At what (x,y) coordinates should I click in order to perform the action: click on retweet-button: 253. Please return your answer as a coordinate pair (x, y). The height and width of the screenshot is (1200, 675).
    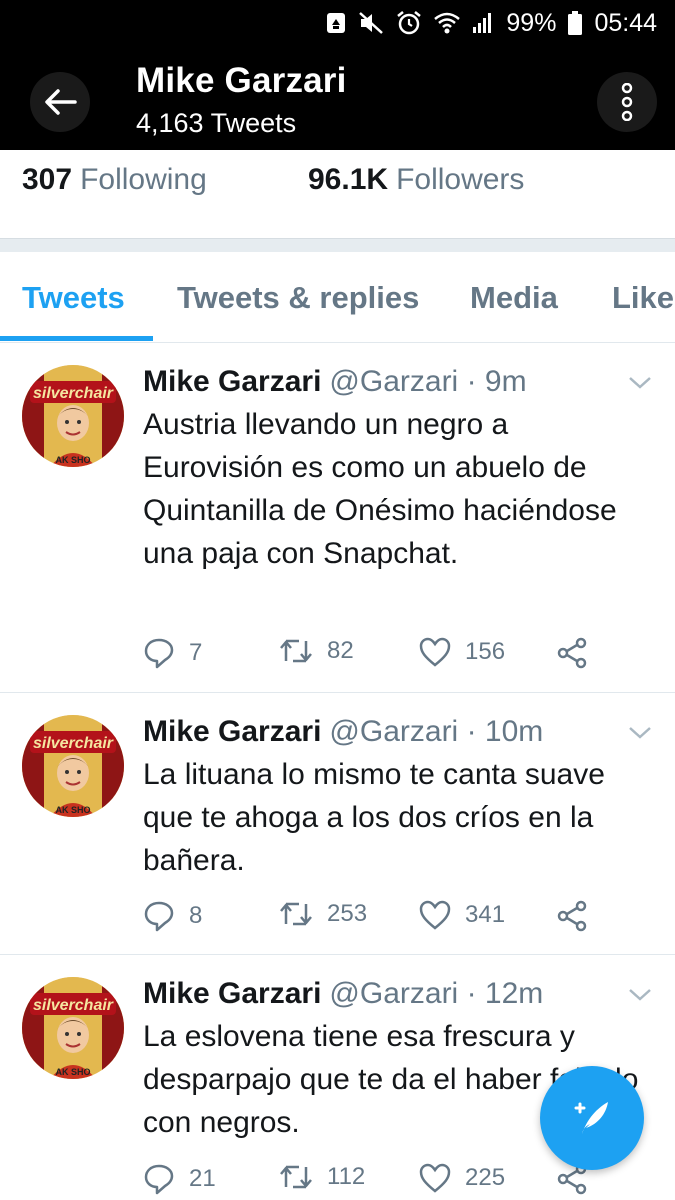
    Looking at the image, I should click on (323, 914).